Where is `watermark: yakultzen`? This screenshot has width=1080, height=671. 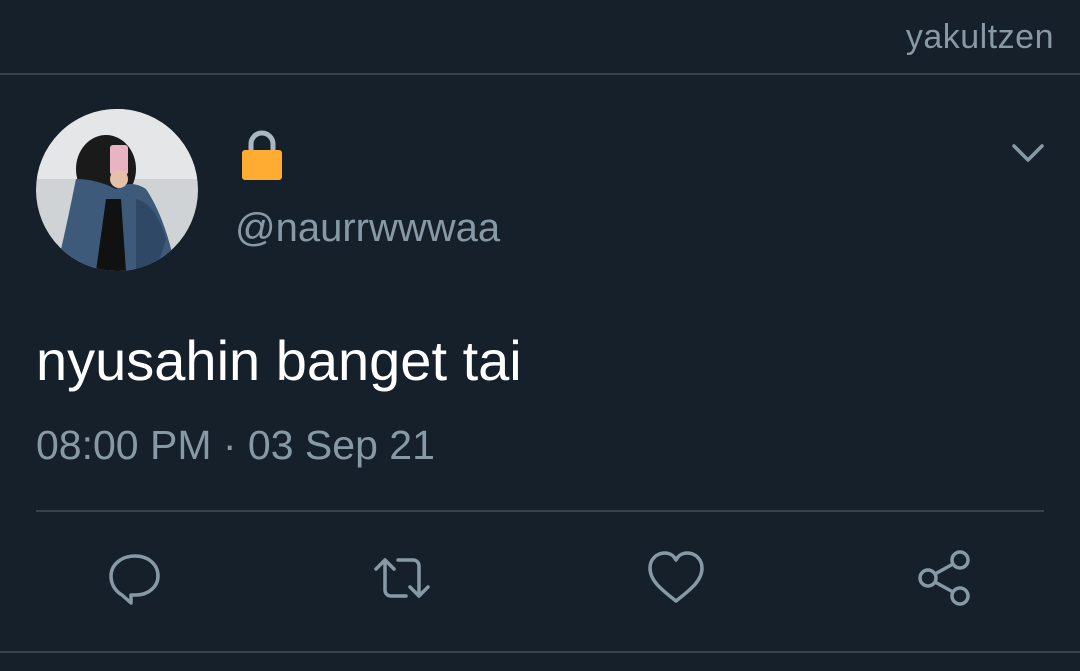
watermark: yakultzen is located at coordinates (979, 37).